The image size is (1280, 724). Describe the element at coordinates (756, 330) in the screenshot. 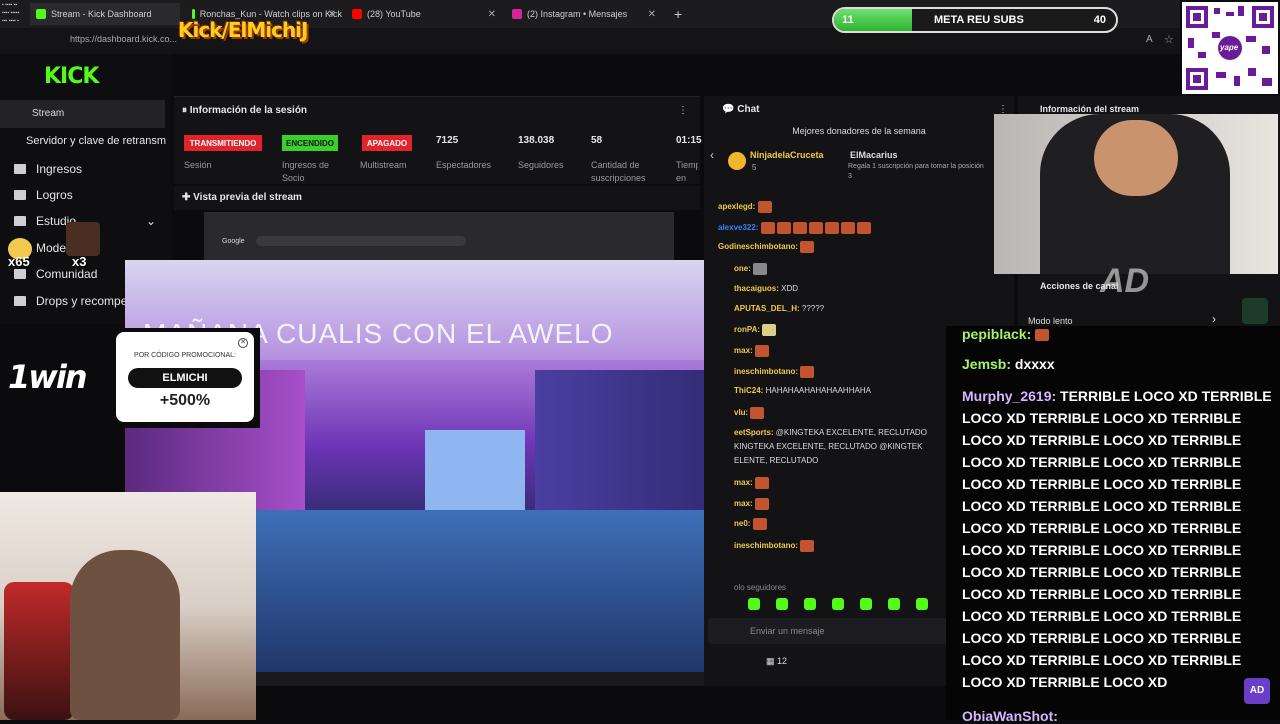

I see `chat-line: ronPA:` at that location.